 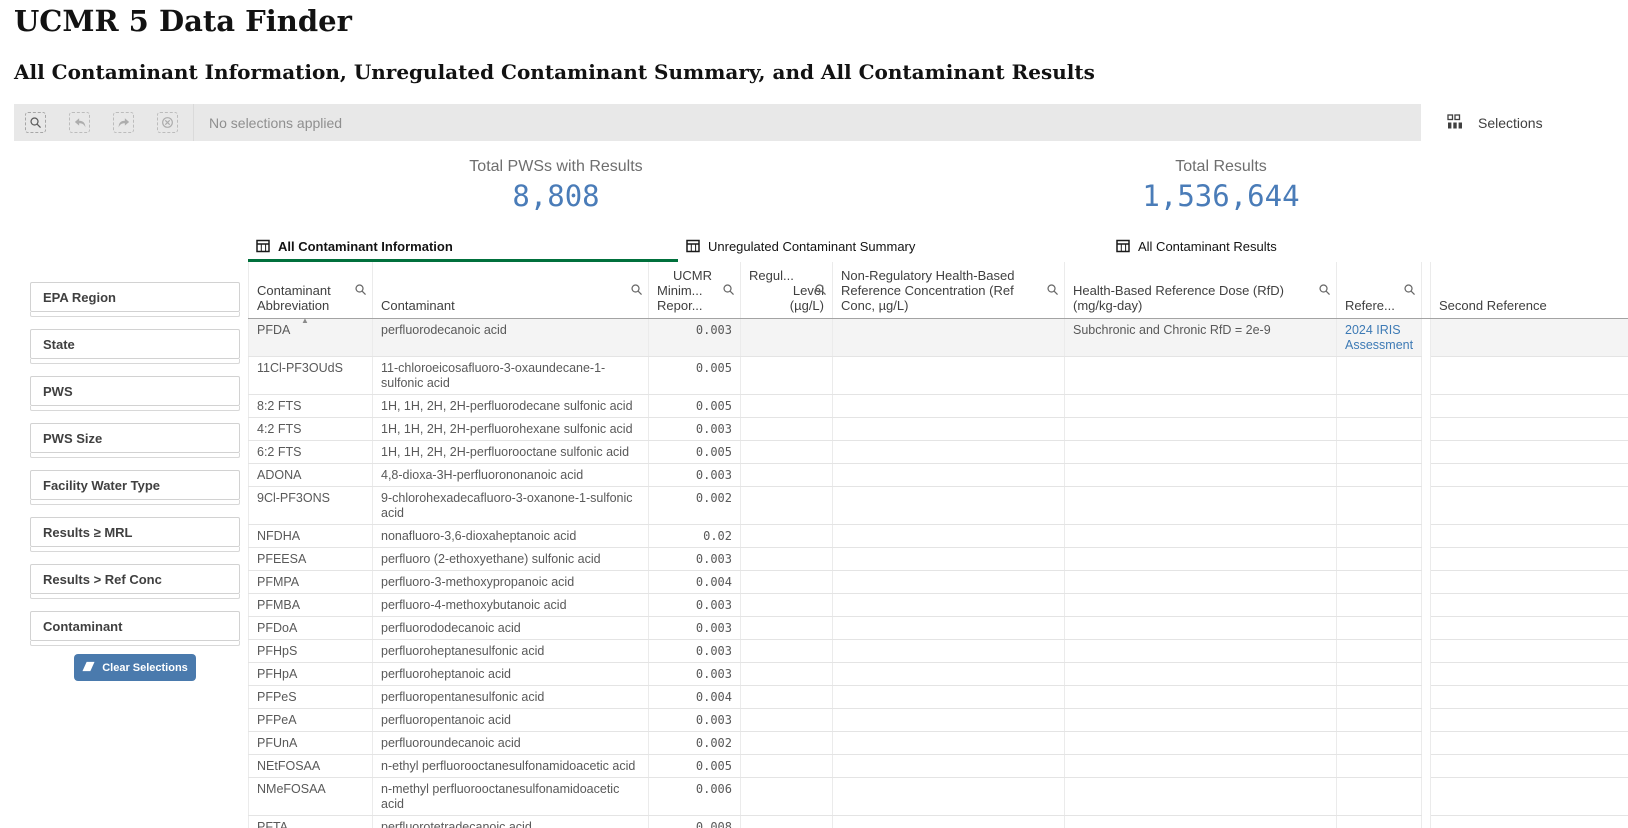 What do you see at coordinates (310, 429) in the screenshot?
I see `cell-abbr: 4:2 FTS` at bounding box center [310, 429].